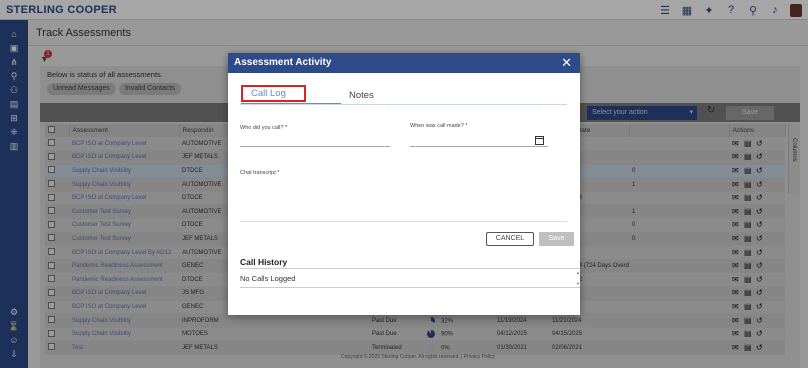 The height and width of the screenshot is (368, 808). What do you see at coordinates (539, 140) in the screenshot?
I see `calendar-icon` at bounding box center [539, 140].